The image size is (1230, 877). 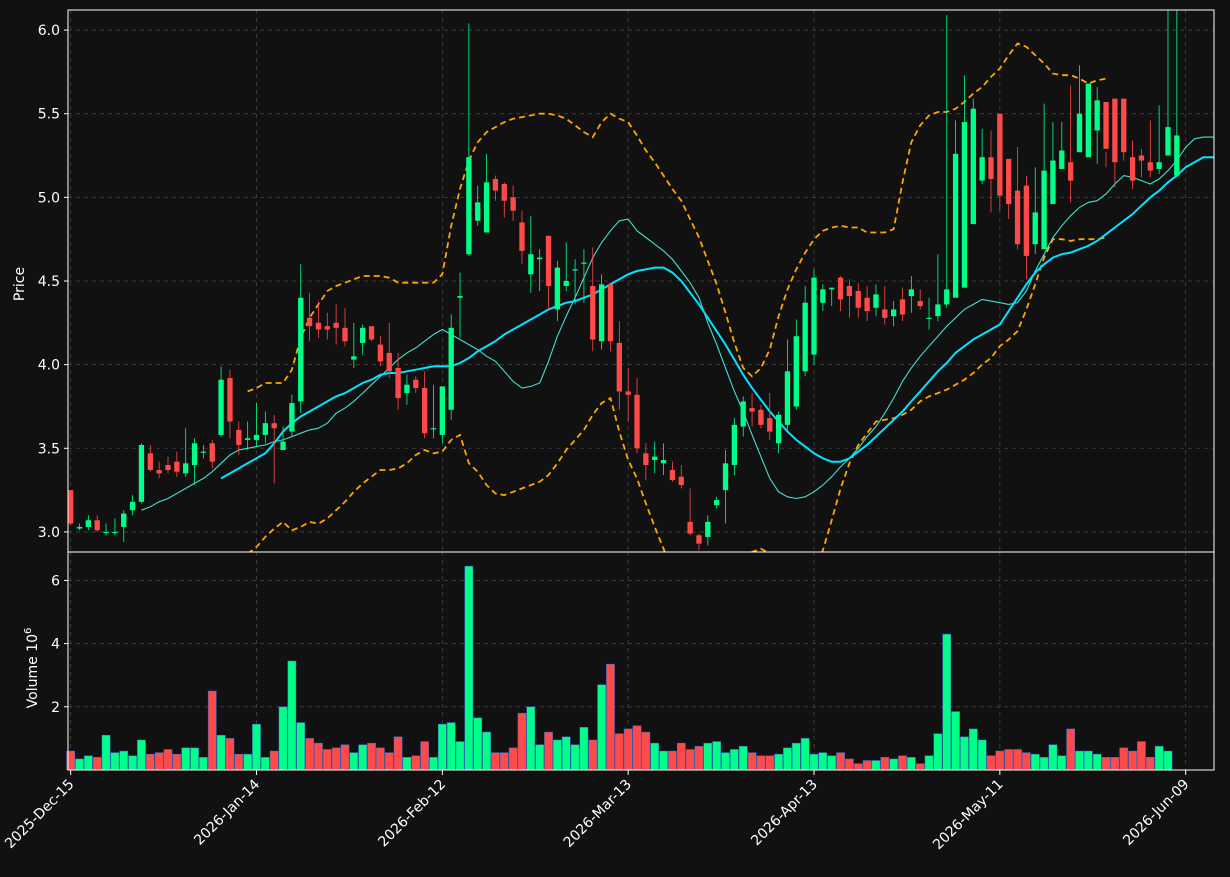 I want to click on volume-axis-label: Volume 106, so click(x=32, y=668).